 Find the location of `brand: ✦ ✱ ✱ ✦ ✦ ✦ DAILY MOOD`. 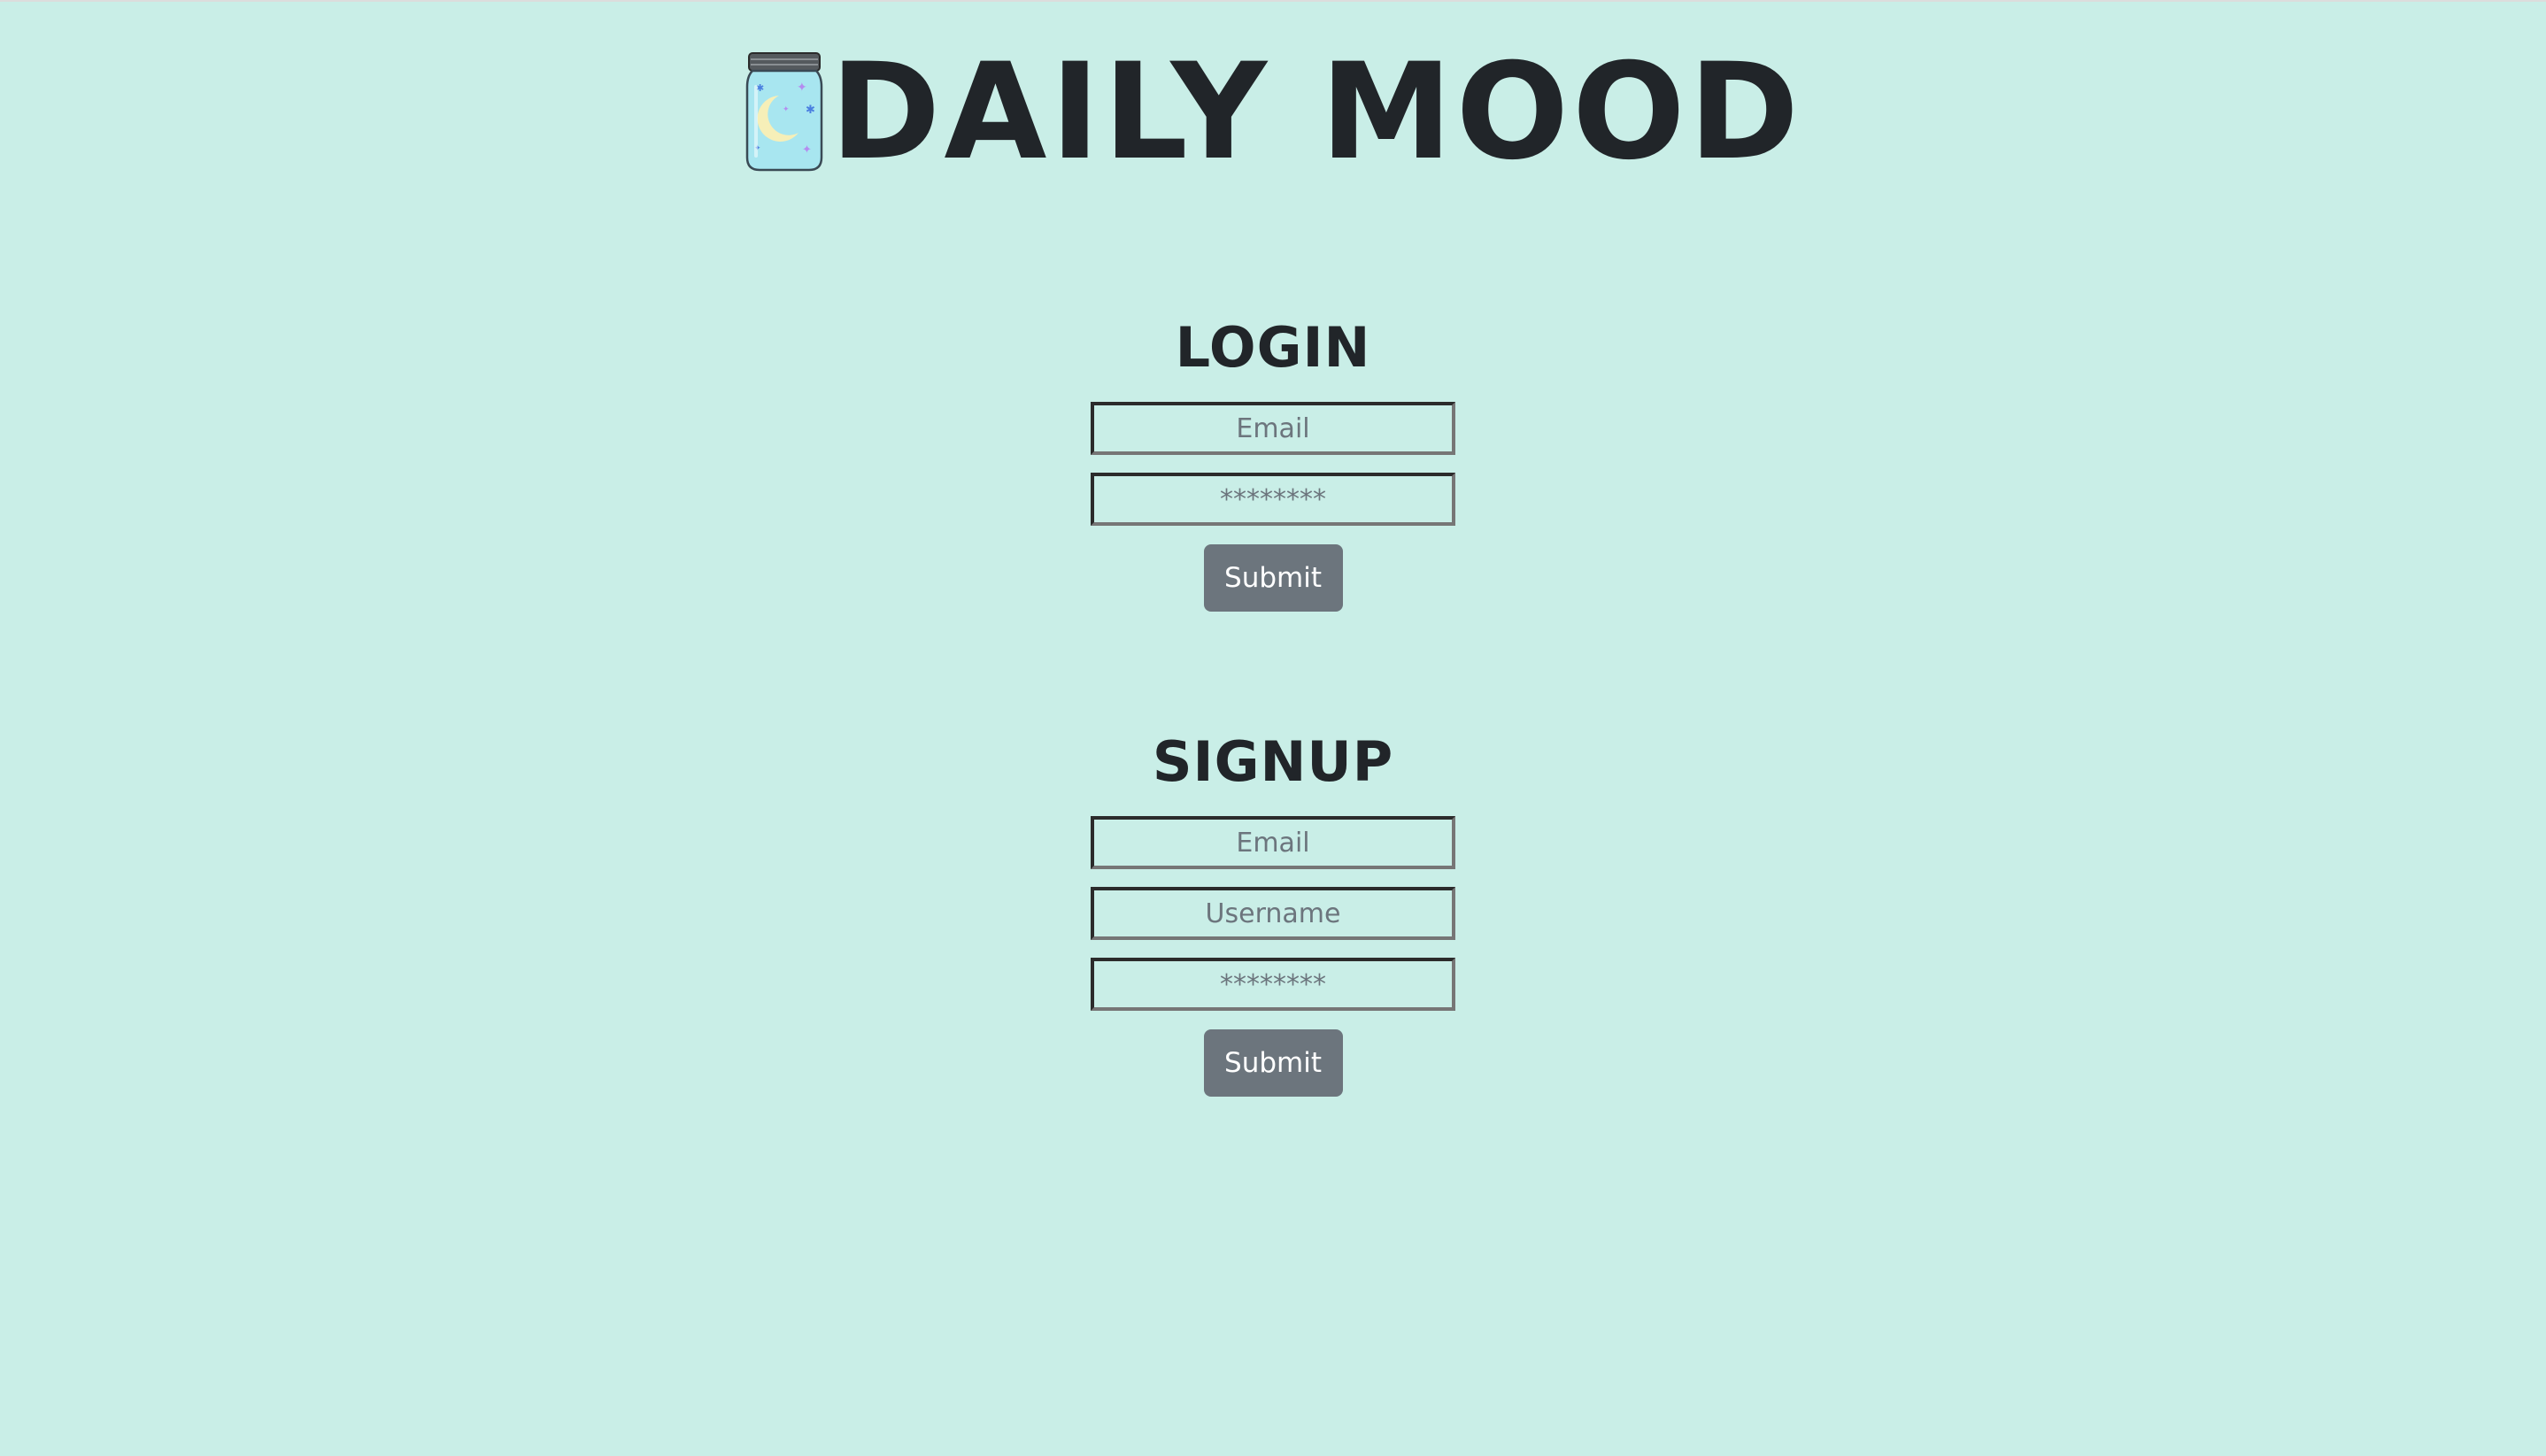

brand: ✦ ✱ ✱ ✦ ✦ ✦ DAILY MOOD is located at coordinates (1273, 112).